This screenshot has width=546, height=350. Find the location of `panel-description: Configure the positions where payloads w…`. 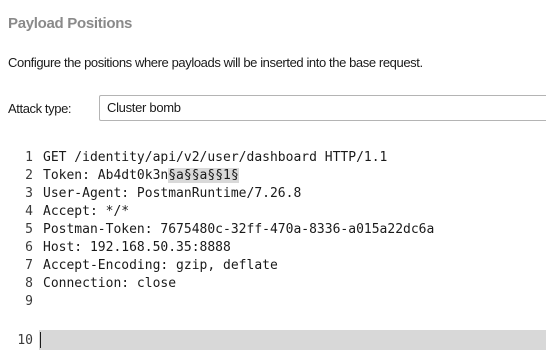

panel-description: Configure the positions where payloads w… is located at coordinates (215, 62).